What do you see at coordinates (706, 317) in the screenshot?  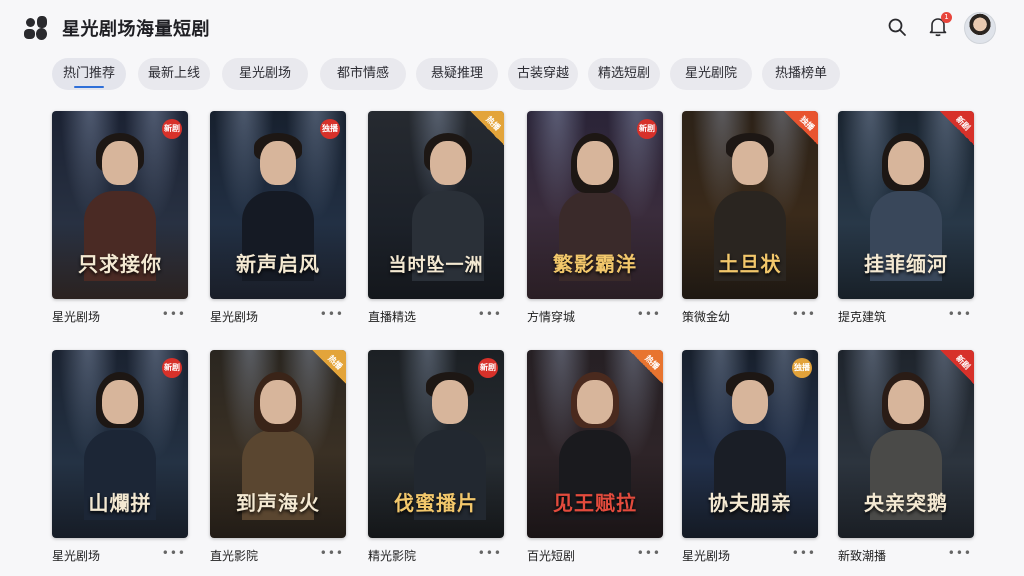 I see `card-label: 策微金幼` at bounding box center [706, 317].